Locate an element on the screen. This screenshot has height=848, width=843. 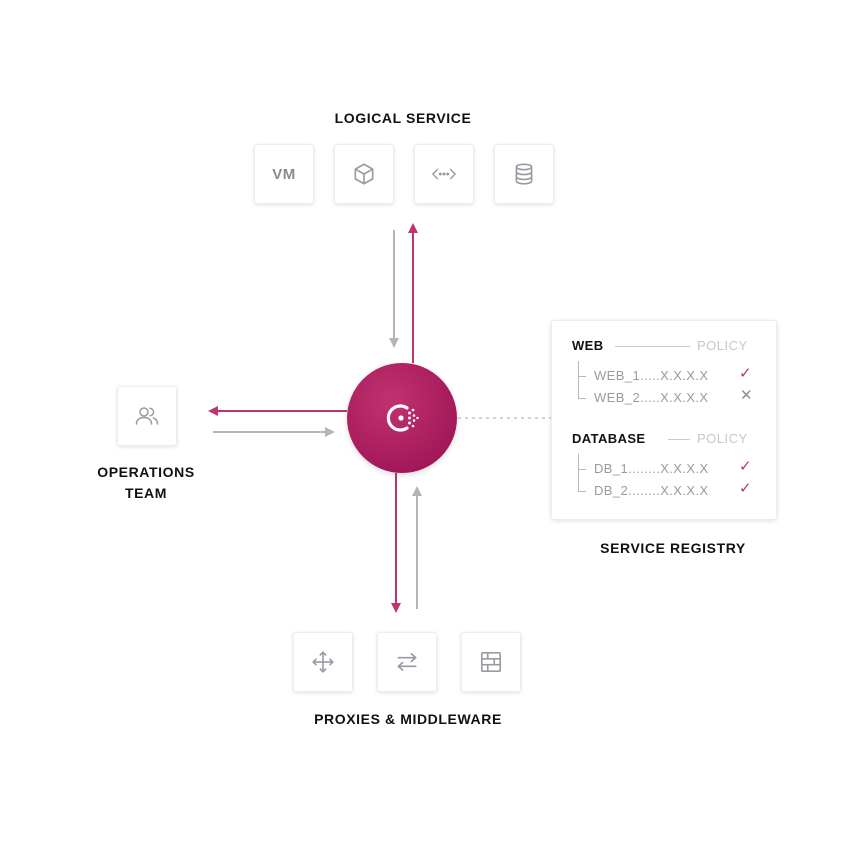
move-icon is located at coordinates (323, 662).